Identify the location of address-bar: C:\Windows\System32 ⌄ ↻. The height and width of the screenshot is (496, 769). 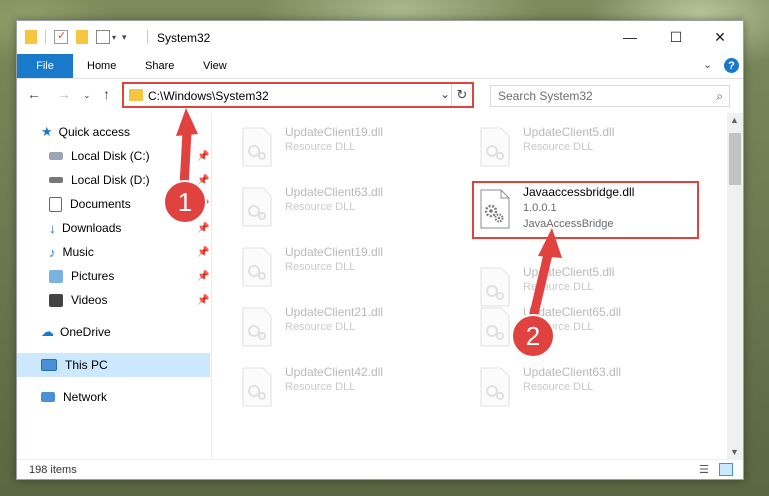
(298, 95).